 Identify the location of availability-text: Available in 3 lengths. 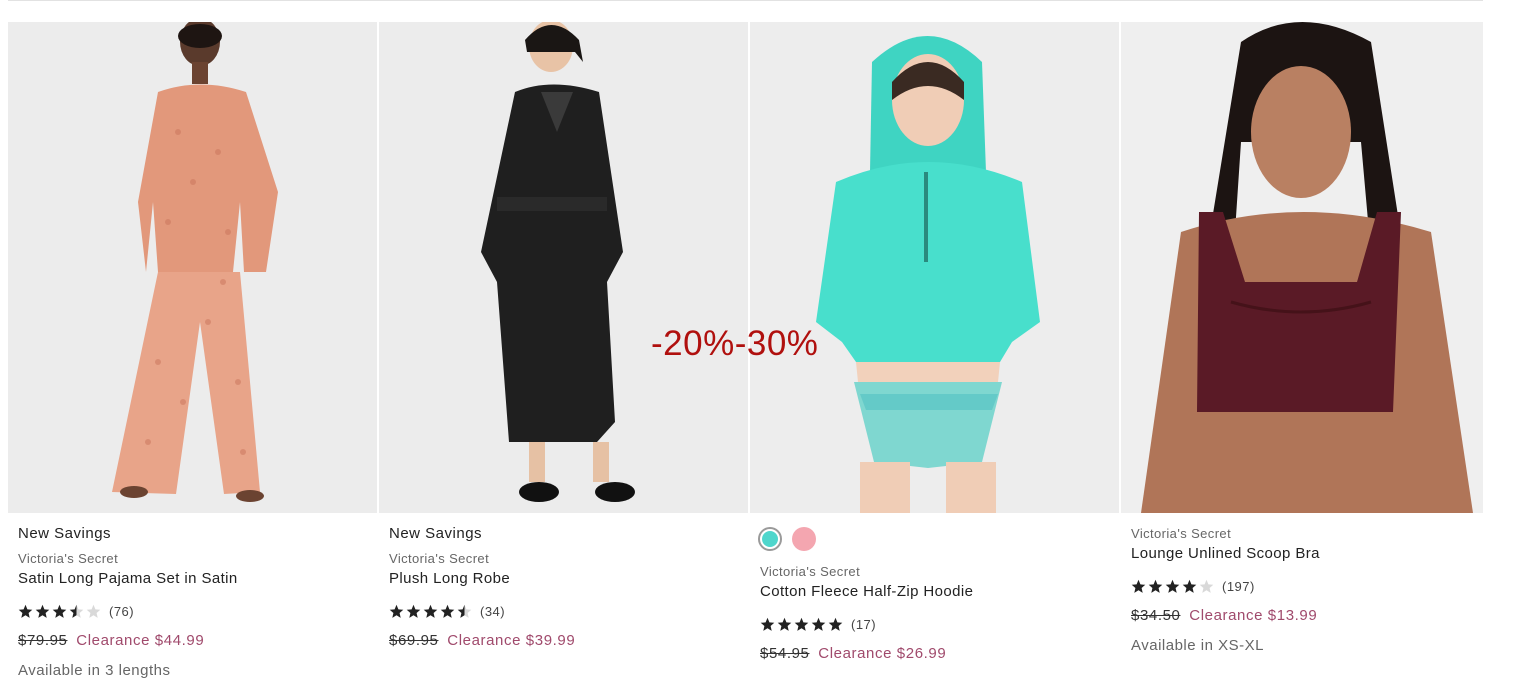
(94, 670).